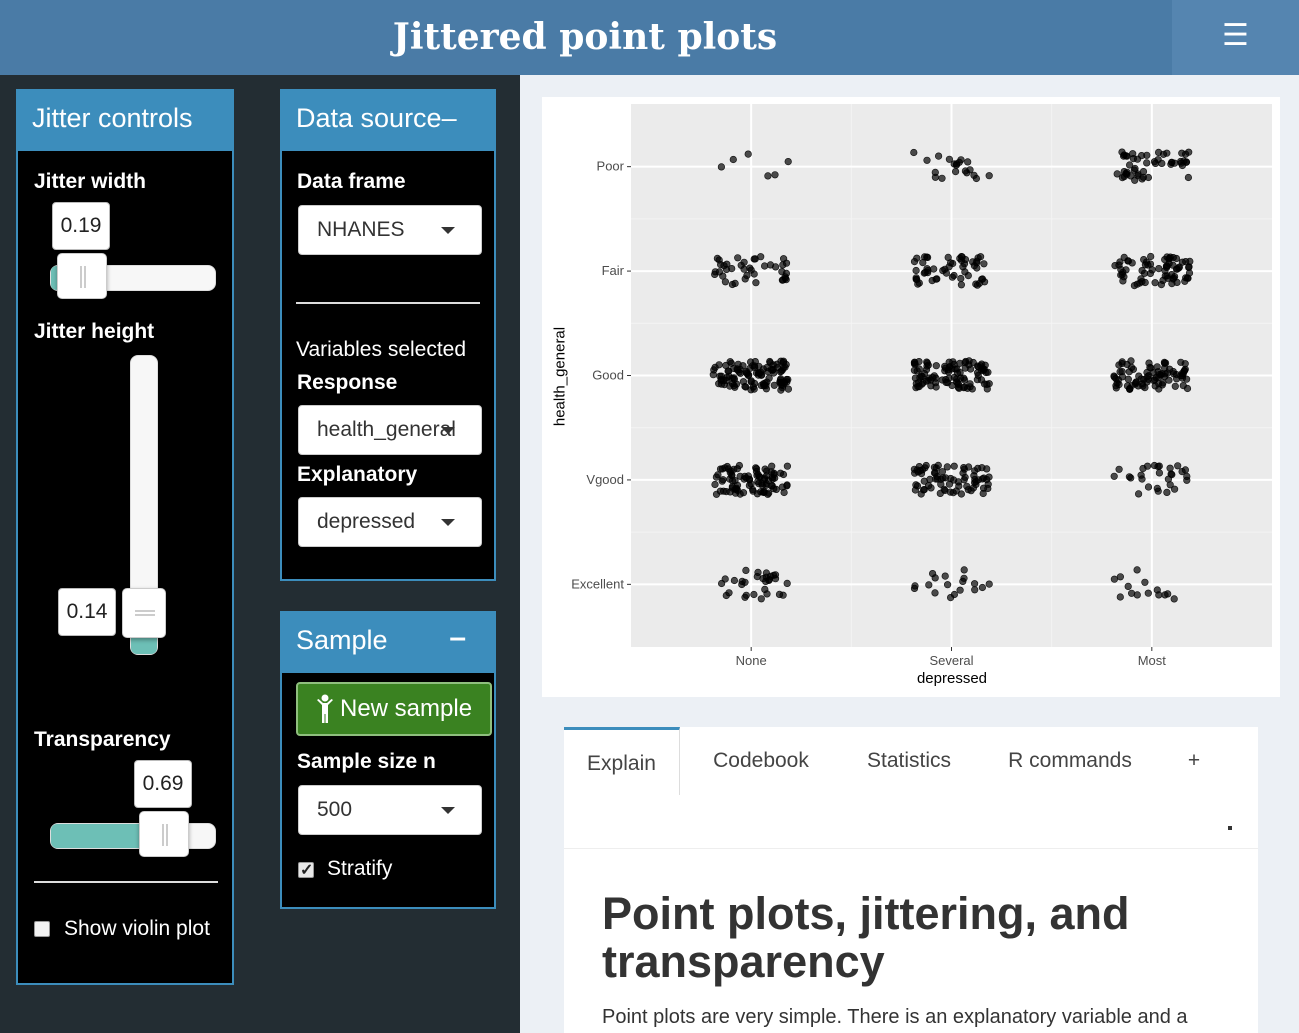 Image resolution: width=1299 pixels, height=1033 pixels. Describe the element at coordinates (366, 521) in the screenshot. I see `explanatory-value: depressed` at that location.